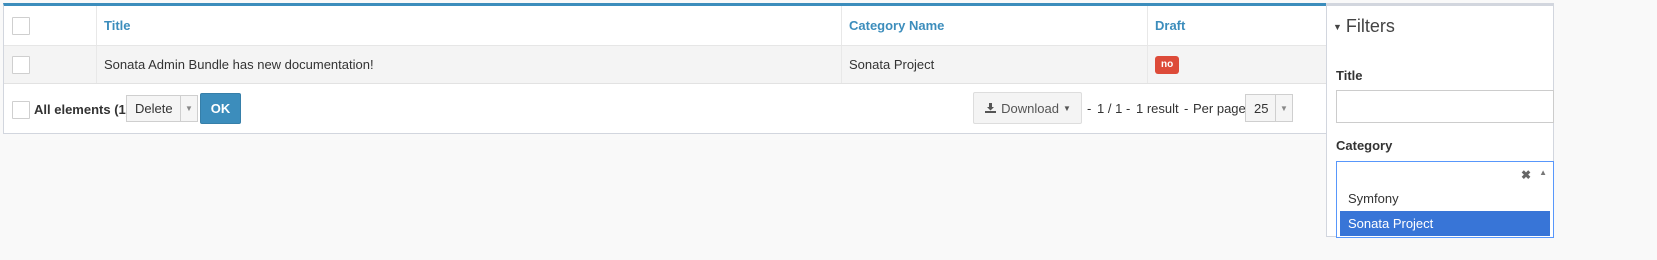 This screenshot has width=1657, height=260. Describe the element at coordinates (1349, 75) in the screenshot. I see `title-filter-label: Title` at that location.